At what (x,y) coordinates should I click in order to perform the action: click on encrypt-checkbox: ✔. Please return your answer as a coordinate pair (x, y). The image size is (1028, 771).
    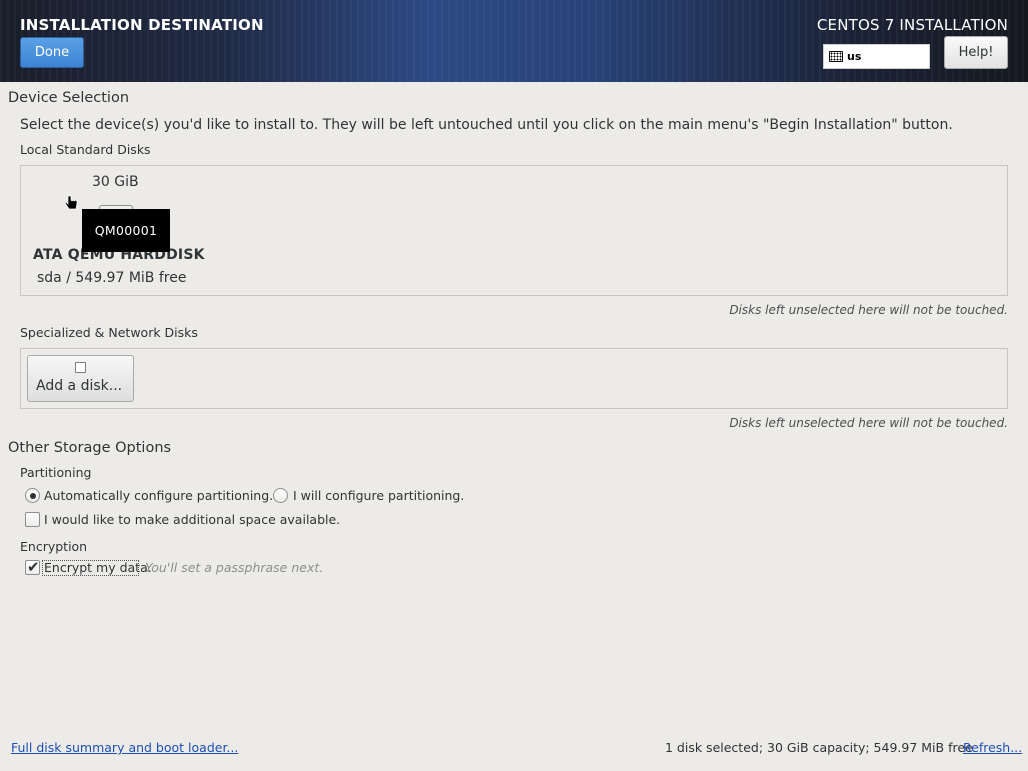
    Looking at the image, I should click on (32, 567).